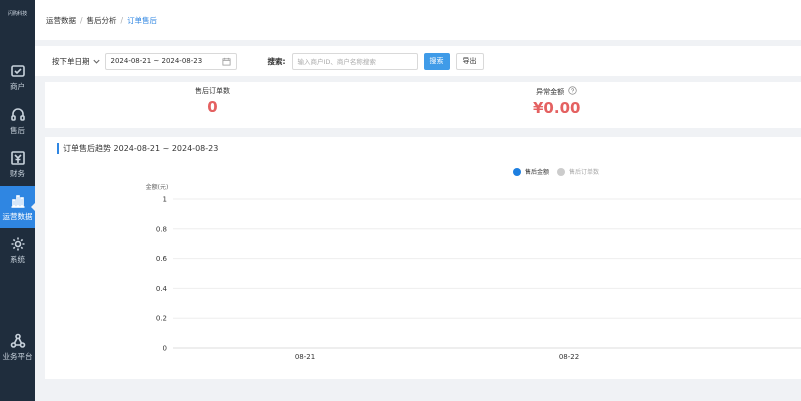 Image resolution: width=801 pixels, height=401 pixels. I want to click on sidebar-item-operations: 运营数据, so click(17, 207).